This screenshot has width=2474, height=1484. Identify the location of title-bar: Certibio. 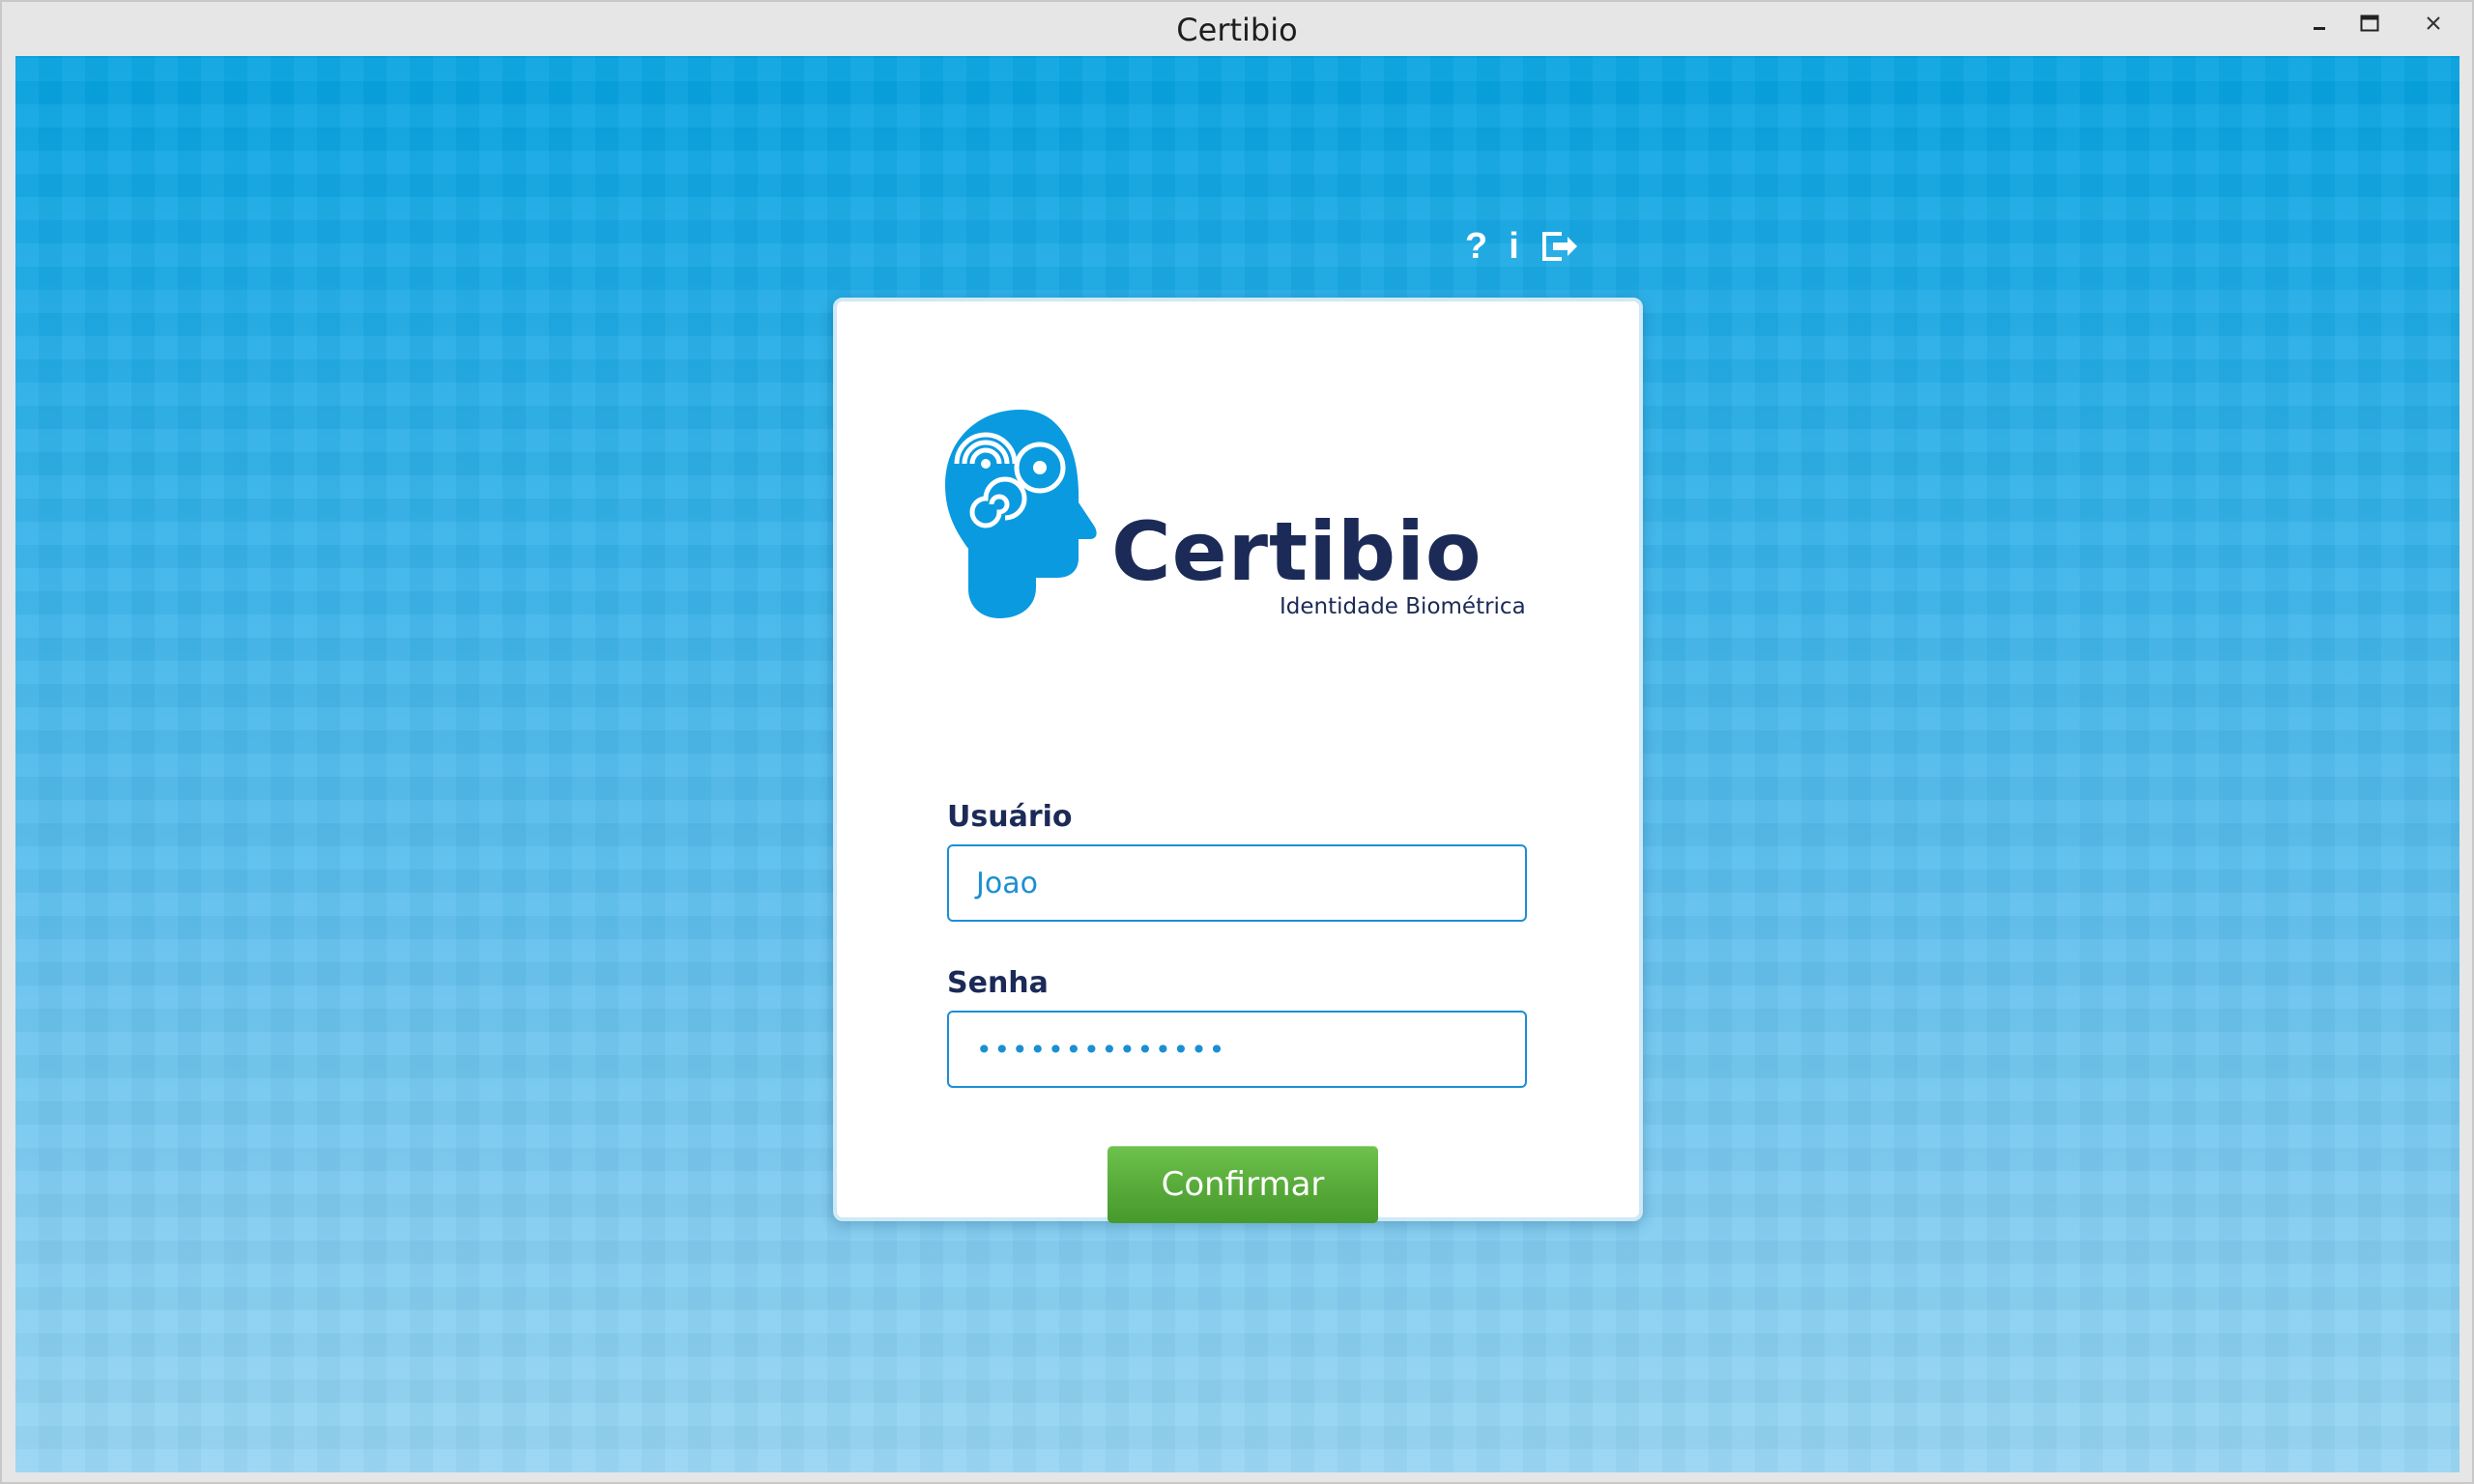
(1237, 28).